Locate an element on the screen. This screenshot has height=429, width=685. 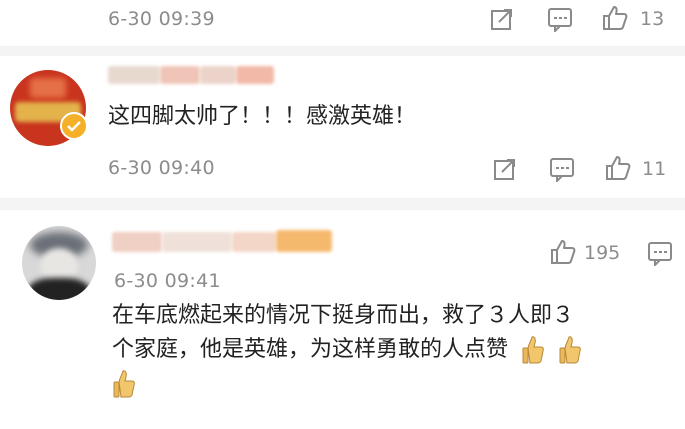
comment-timestamp: 6-30 09:39 is located at coordinates (161, 19).